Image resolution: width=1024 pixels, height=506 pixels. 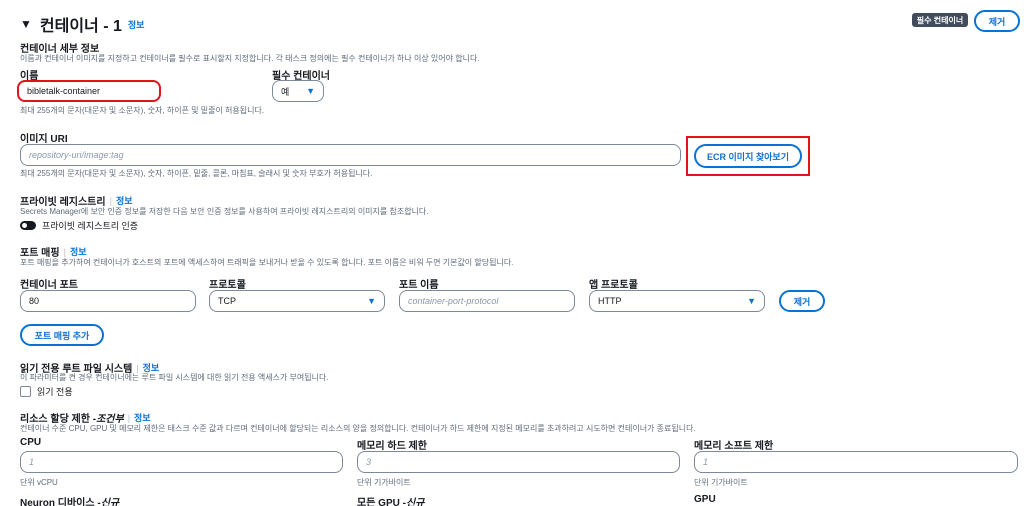 I want to click on private-registry-toggle, so click(x=28, y=225).